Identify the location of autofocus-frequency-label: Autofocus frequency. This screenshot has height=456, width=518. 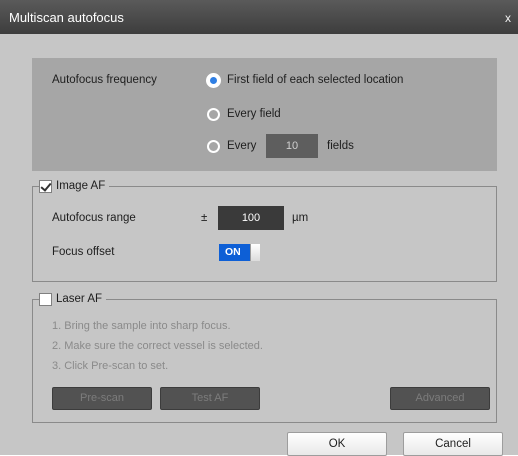
(104, 80).